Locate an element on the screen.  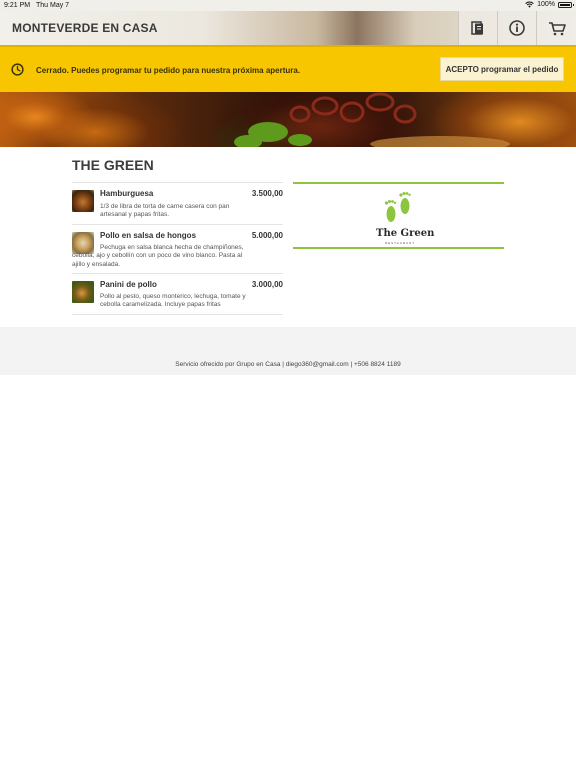
status-date: Thu May 7 is located at coordinates (53, 5).